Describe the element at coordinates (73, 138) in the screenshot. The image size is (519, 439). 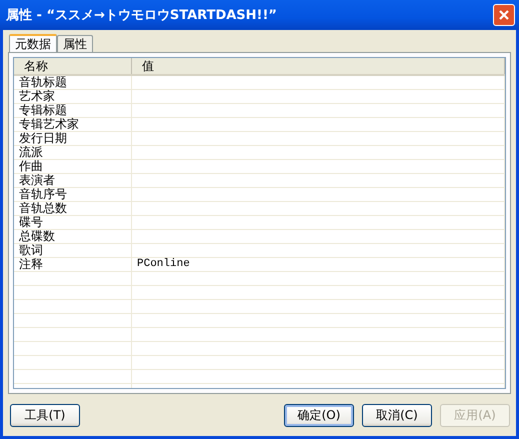
I see `table-cell: 发行日期` at that location.